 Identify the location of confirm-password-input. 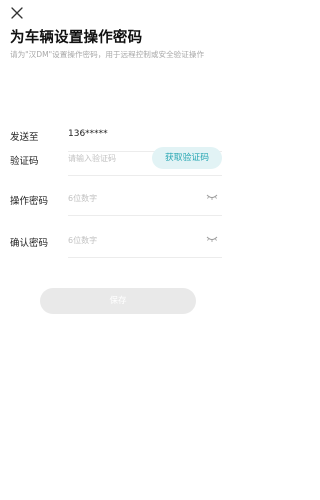
(128, 240).